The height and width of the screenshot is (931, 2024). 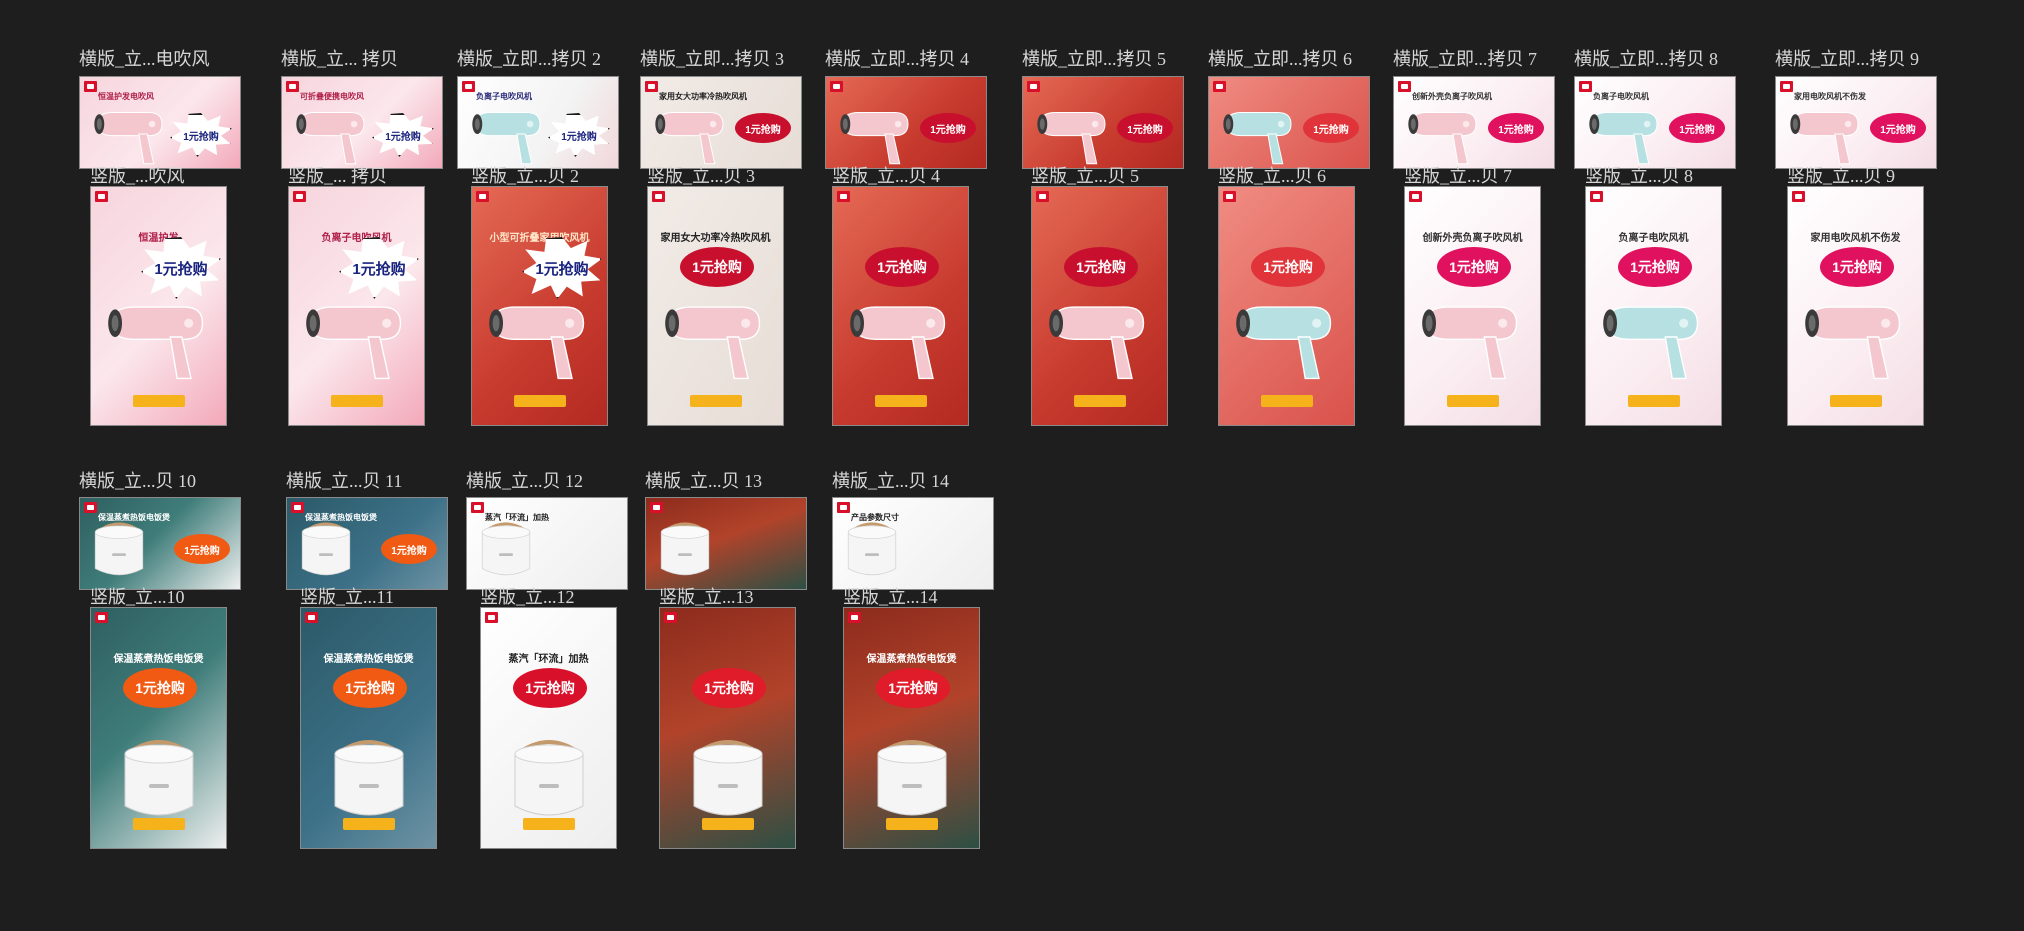 I want to click on frame-label: 竖版_立...12, so click(x=527, y=597).